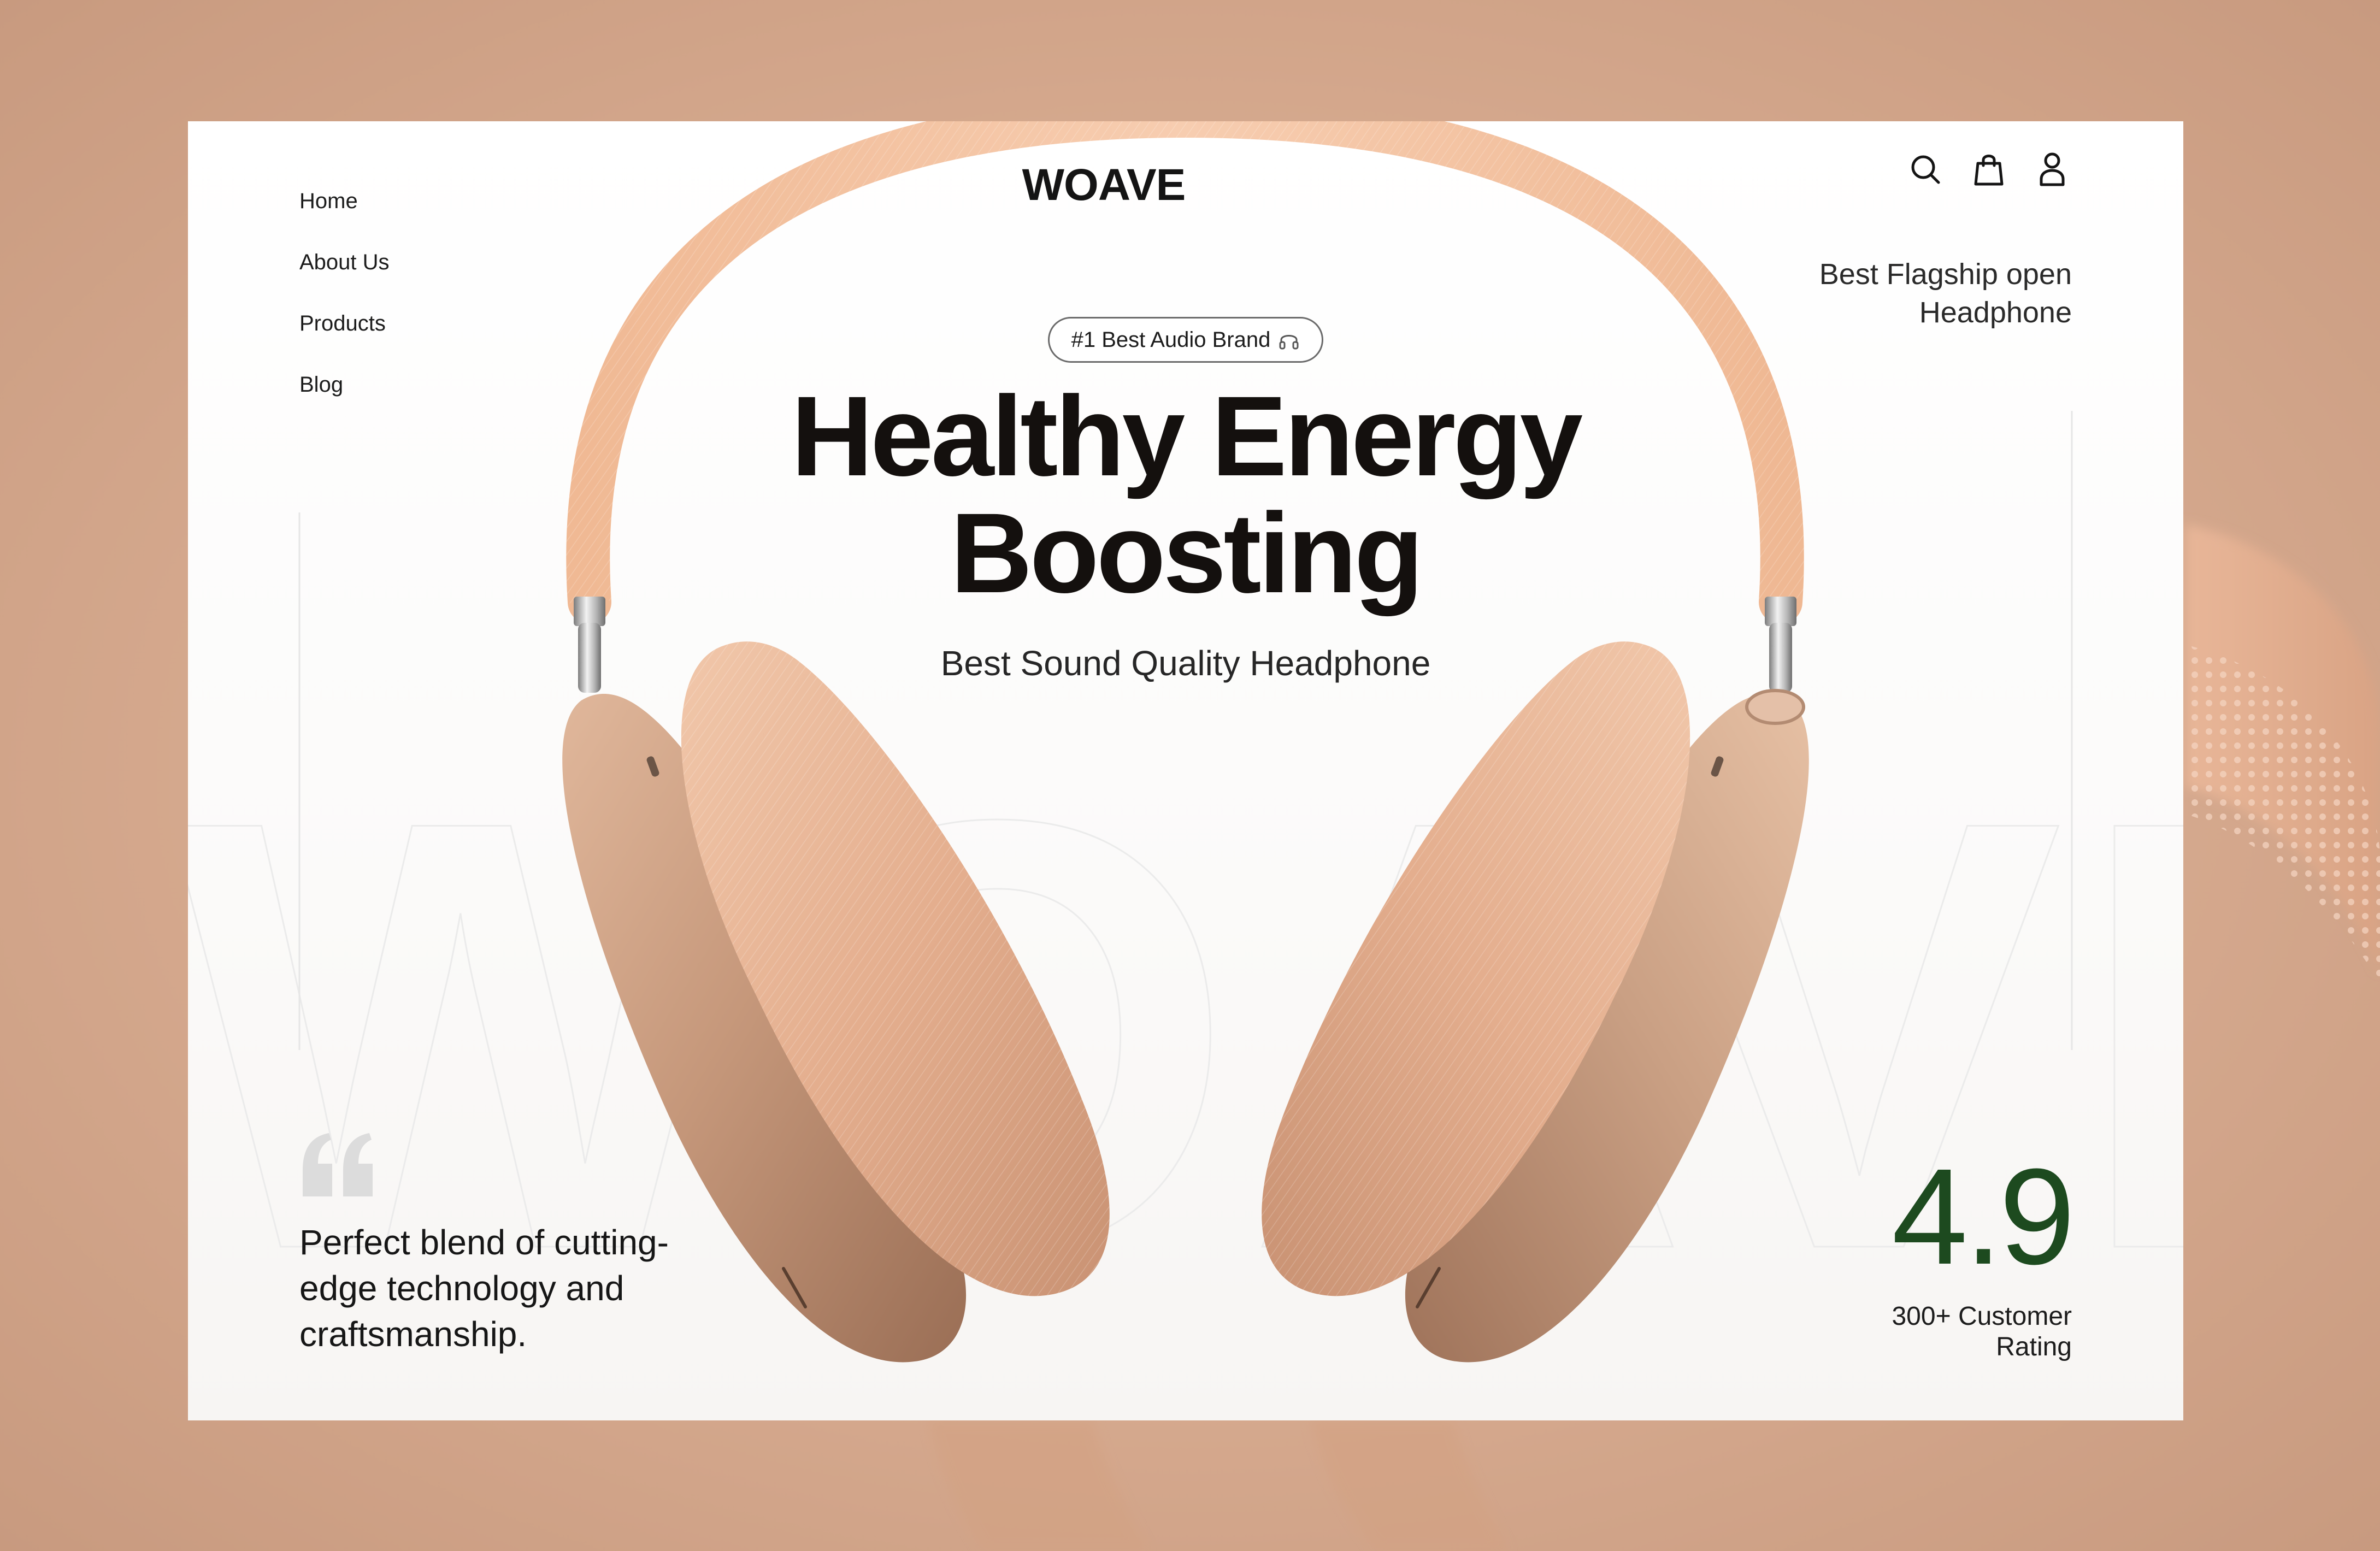 Image resolution: width=2380 pixels, height=1551 pixels. I want to click on hero-title: Healthy Energy Boosting, so click(1185, 495).